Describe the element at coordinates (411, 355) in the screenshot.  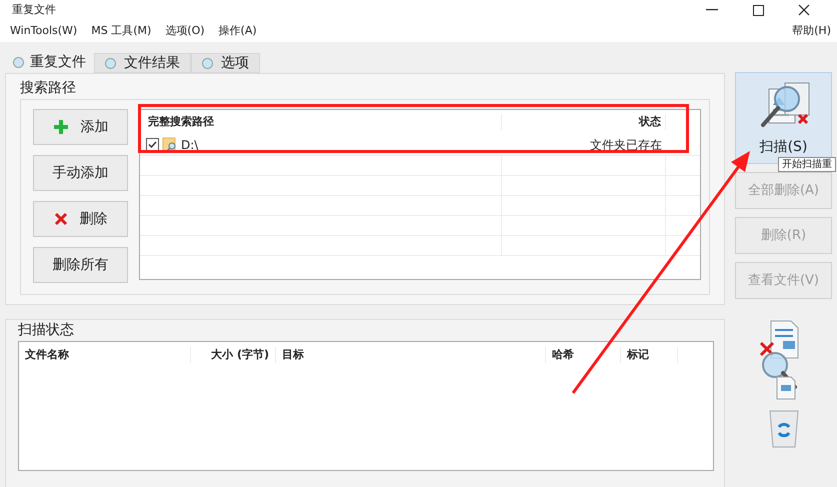
I see `column-header: 目标` at that location.